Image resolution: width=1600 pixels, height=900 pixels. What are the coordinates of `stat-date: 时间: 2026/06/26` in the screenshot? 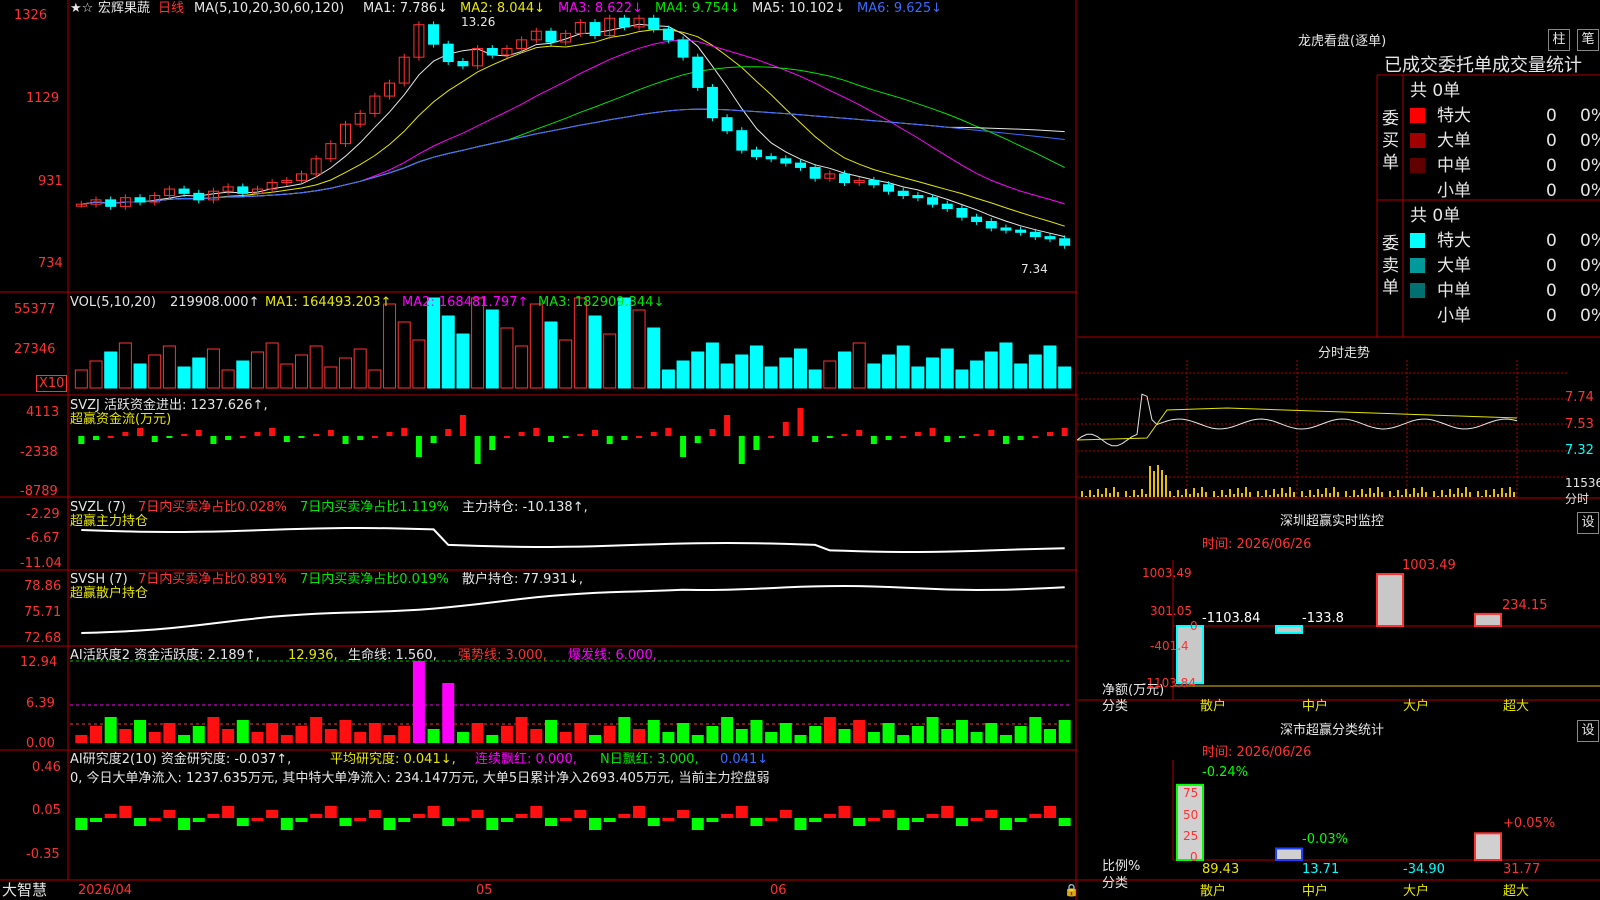 It's located at (1257, 752).